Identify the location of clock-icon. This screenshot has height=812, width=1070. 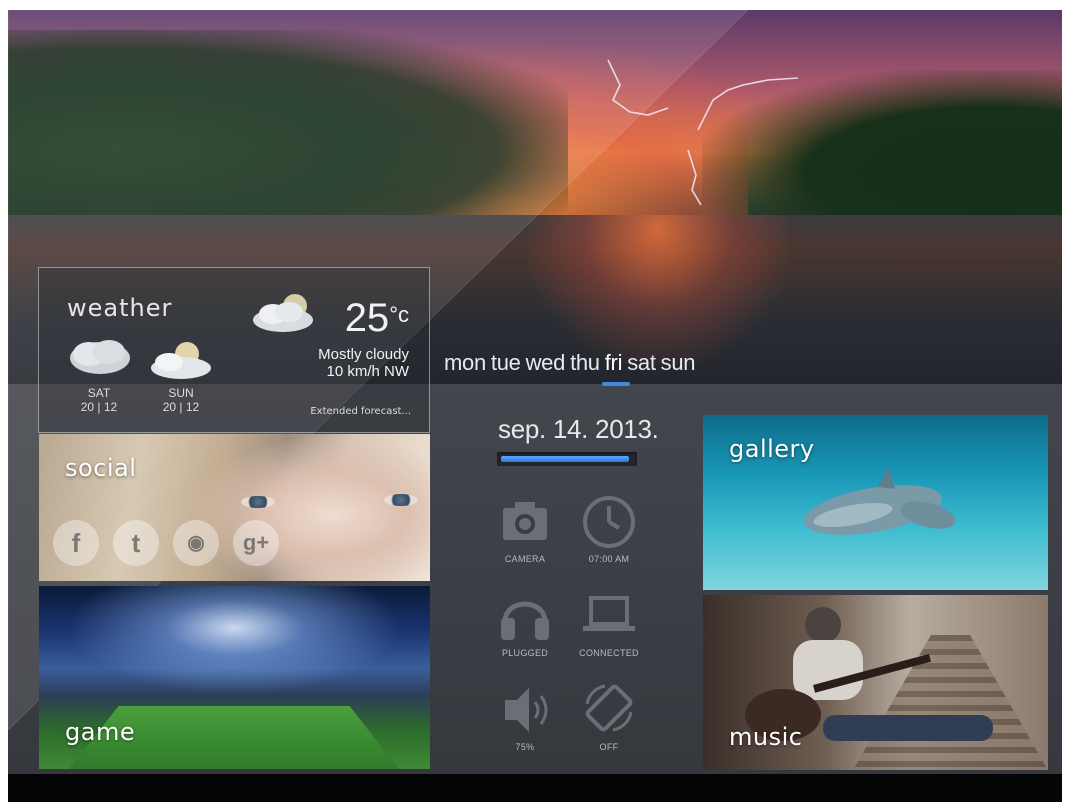
(609, 522).